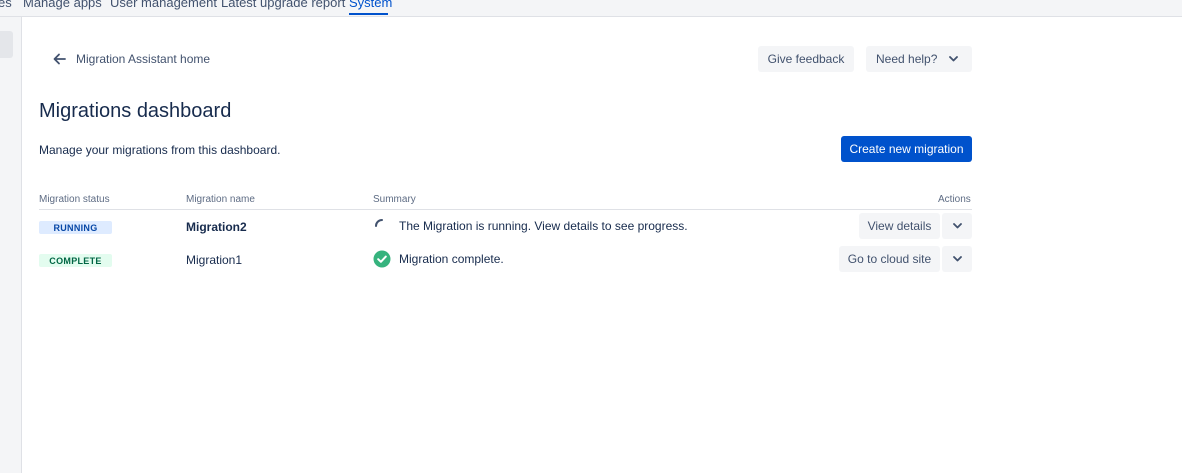 This screenshot has height=473, width=1182. I want to click on create-new-migration-label: Create new migration, so click(906, 149).